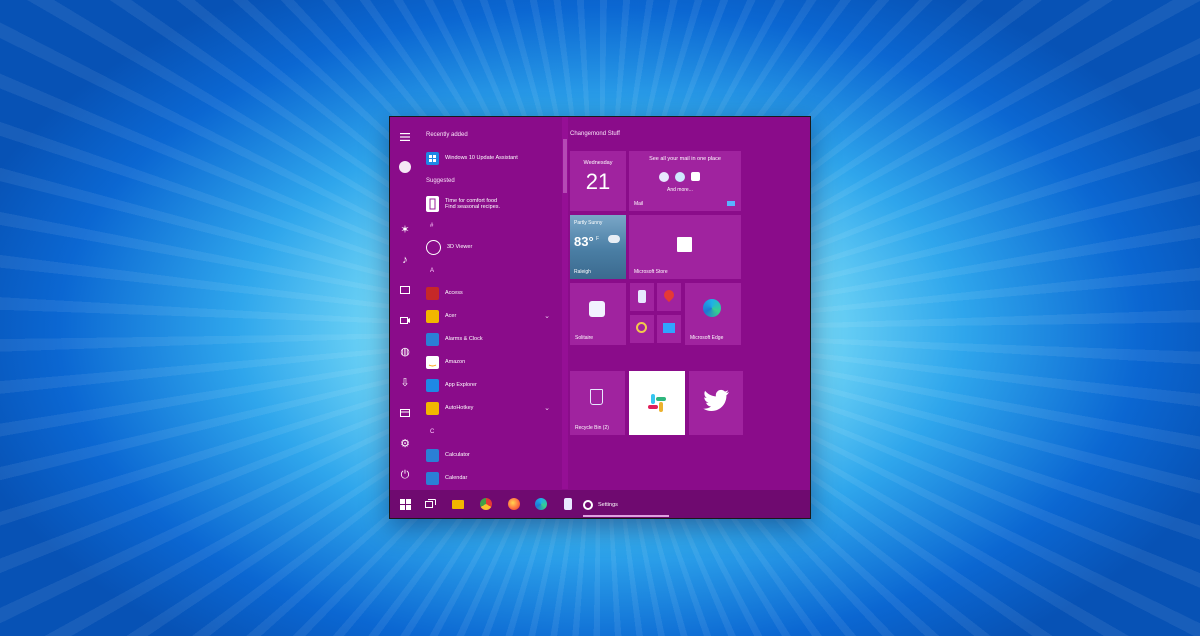  What do you see at coordinates (568, 504) in the screenshot?
I see `phone-taskbar-icon` at bounding box center [568, 504].